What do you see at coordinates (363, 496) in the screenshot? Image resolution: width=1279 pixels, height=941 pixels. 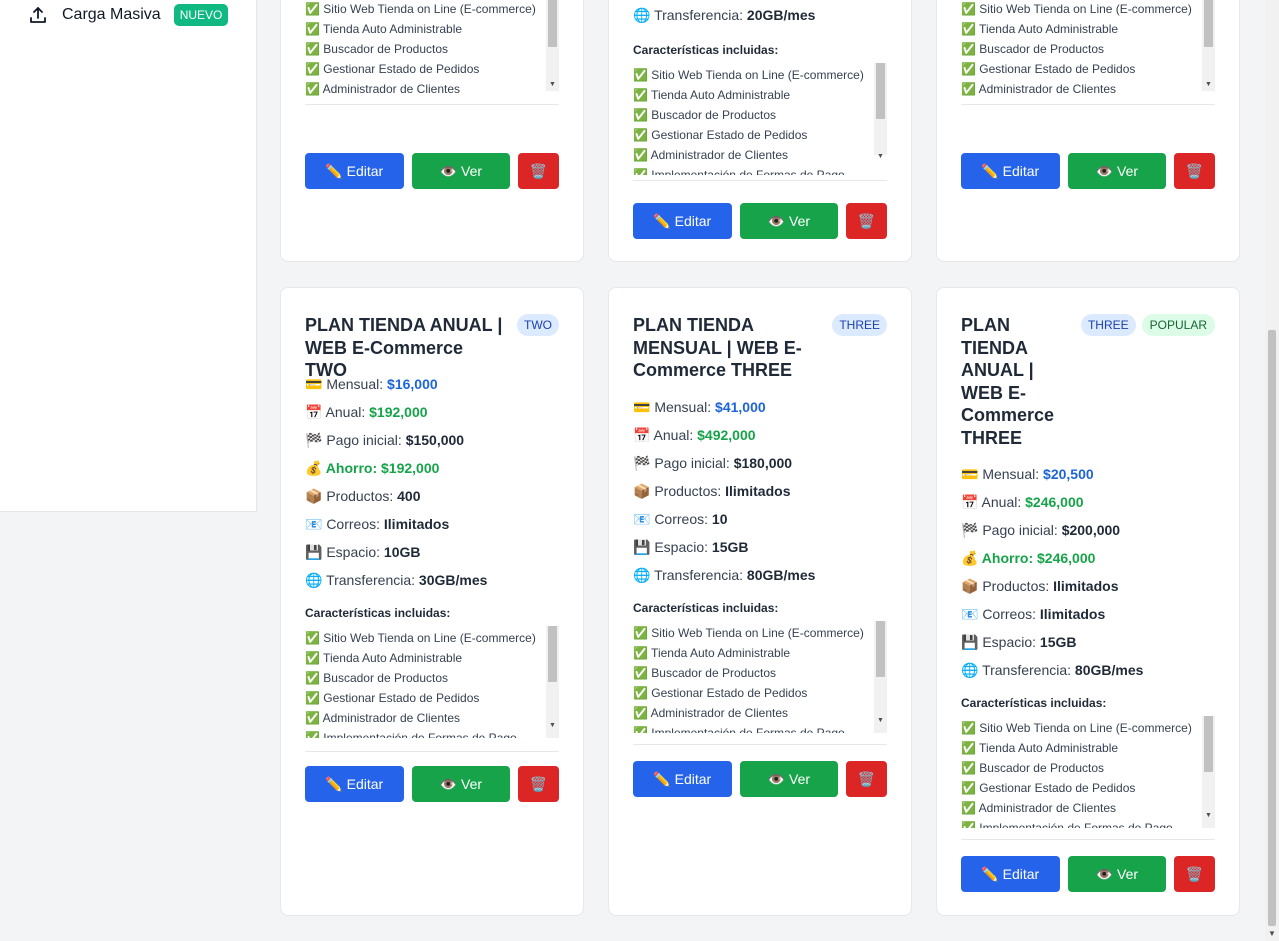 I see `info-row-productos: 📦 Productos: 400` at bounding box center [363, 496].